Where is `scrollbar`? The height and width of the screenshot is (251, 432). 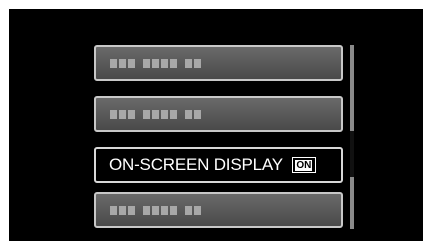
scrollbar is located at coordinates (352, 137).